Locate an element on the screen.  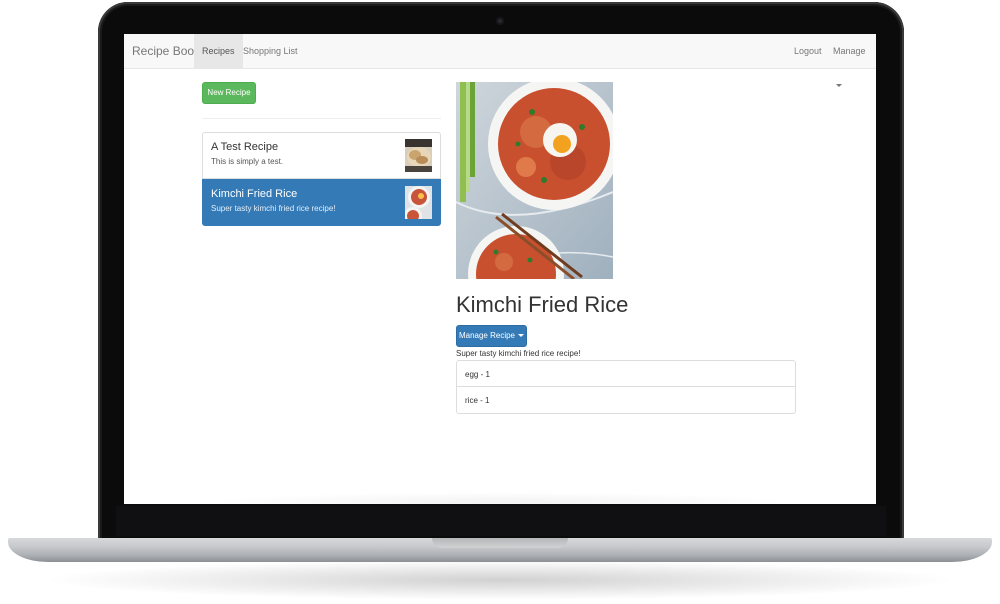
divider is located at coordinates (321, 118).